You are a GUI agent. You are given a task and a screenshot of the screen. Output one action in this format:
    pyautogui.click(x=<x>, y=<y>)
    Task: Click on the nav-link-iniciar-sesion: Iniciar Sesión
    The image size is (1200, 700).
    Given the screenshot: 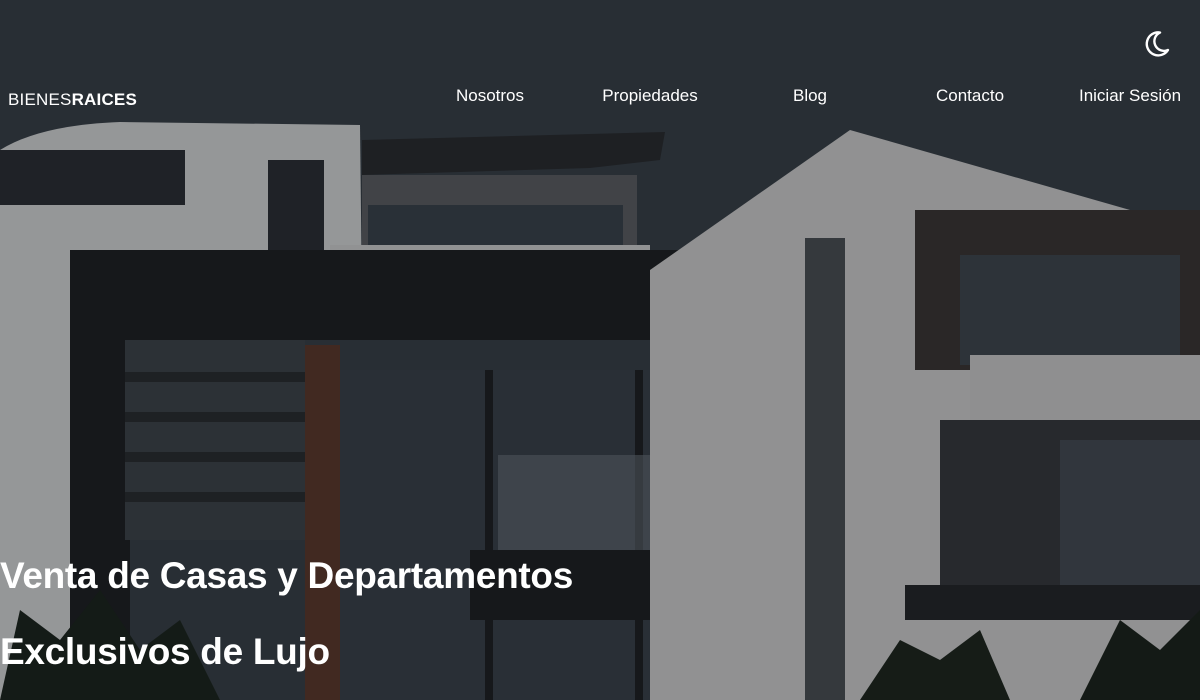 What is the action you would take?
    pyautogui.click(x=1130, y=96)
    